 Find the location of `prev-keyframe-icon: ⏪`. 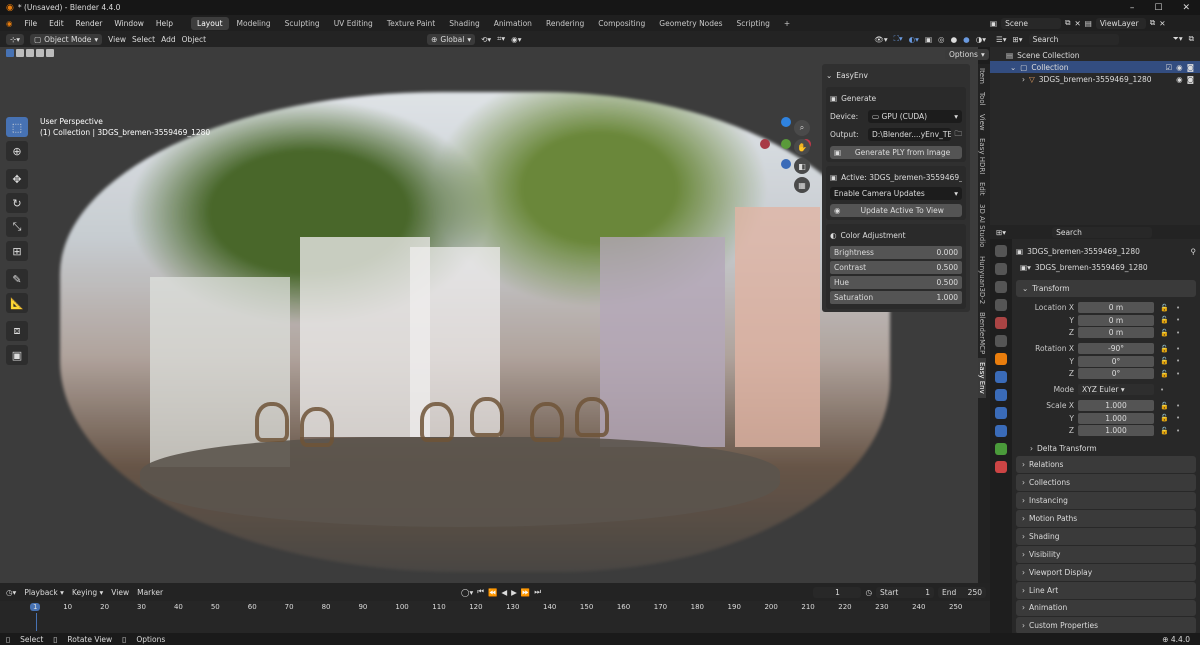

prev-keyframe-icon: ⏪ is located at coordinates (492, 592).